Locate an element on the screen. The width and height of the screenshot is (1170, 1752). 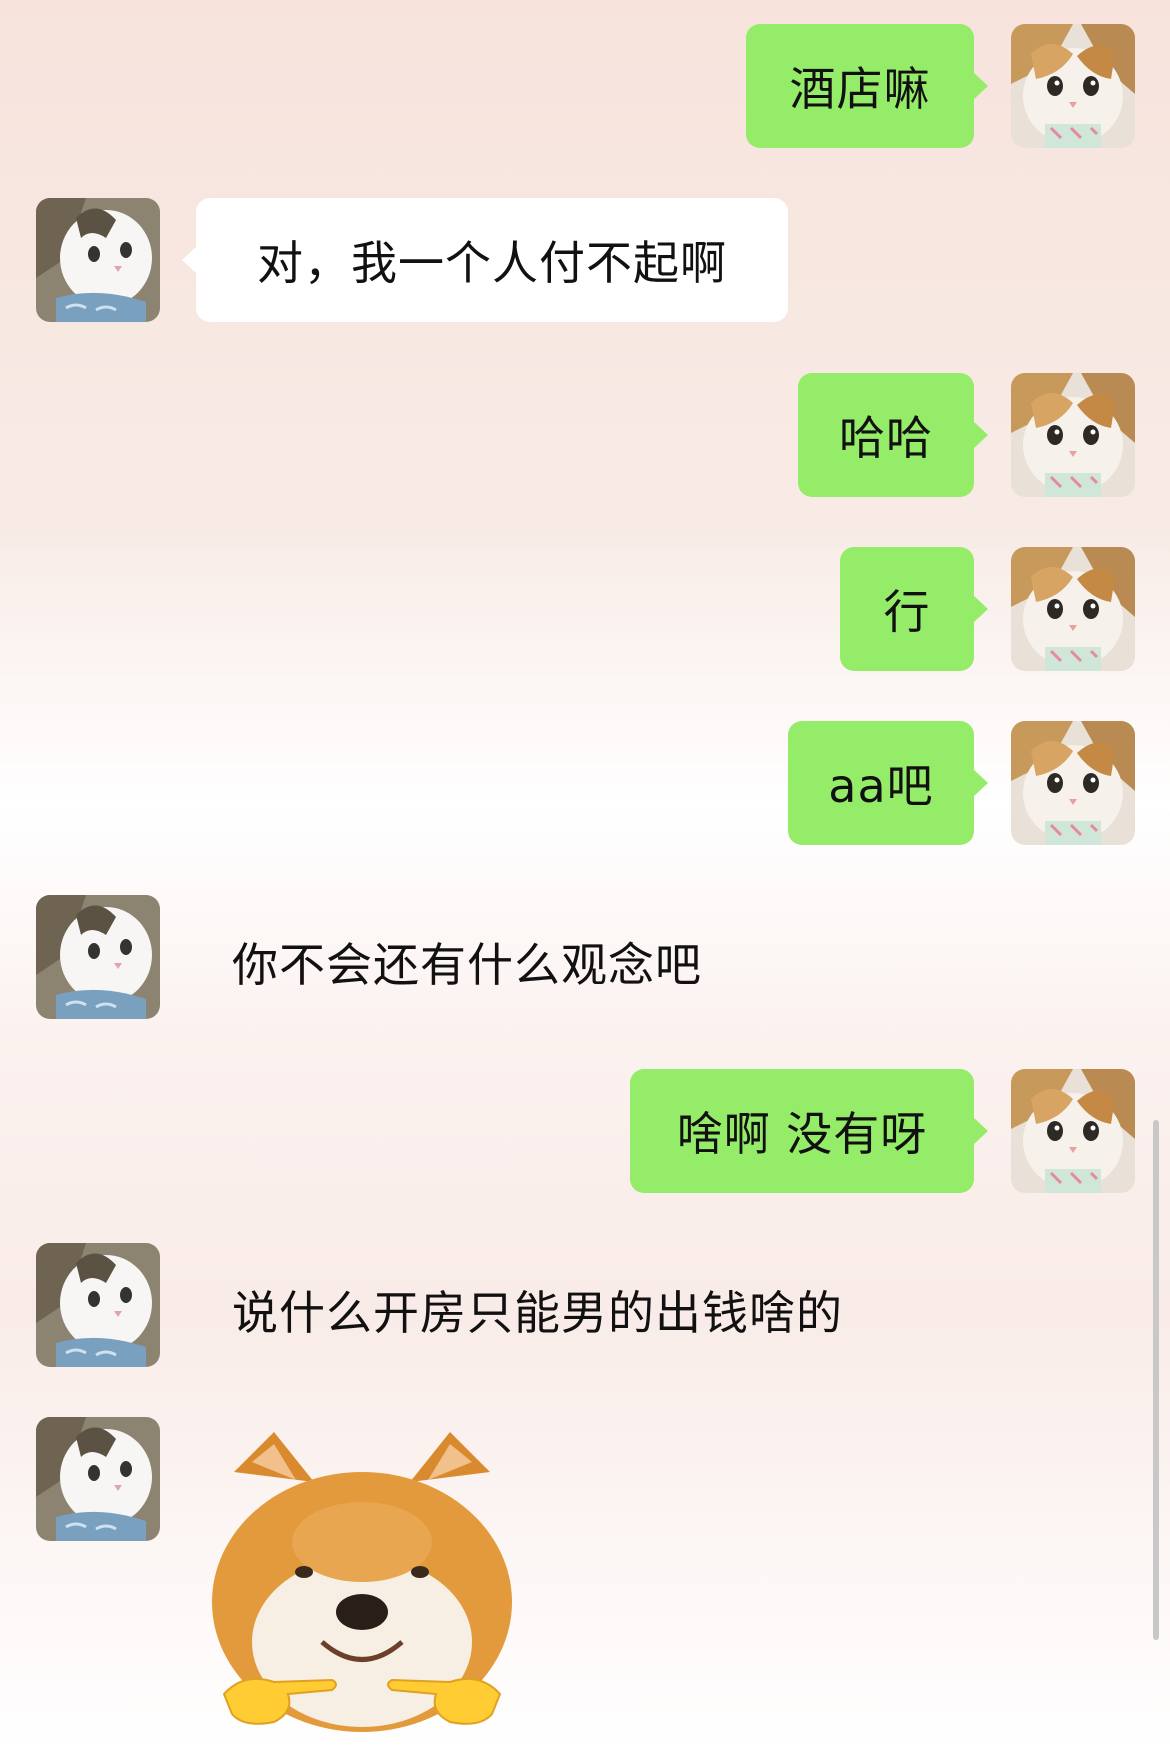
message-row: 哈哈 is located at coordinates (585, 435).